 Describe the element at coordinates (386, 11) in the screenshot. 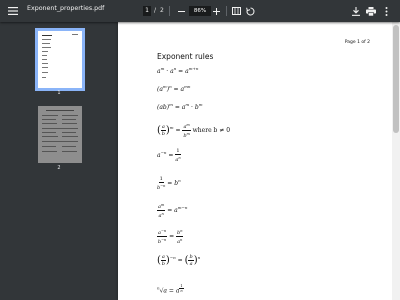

I see `more-vert-icon` at that location.